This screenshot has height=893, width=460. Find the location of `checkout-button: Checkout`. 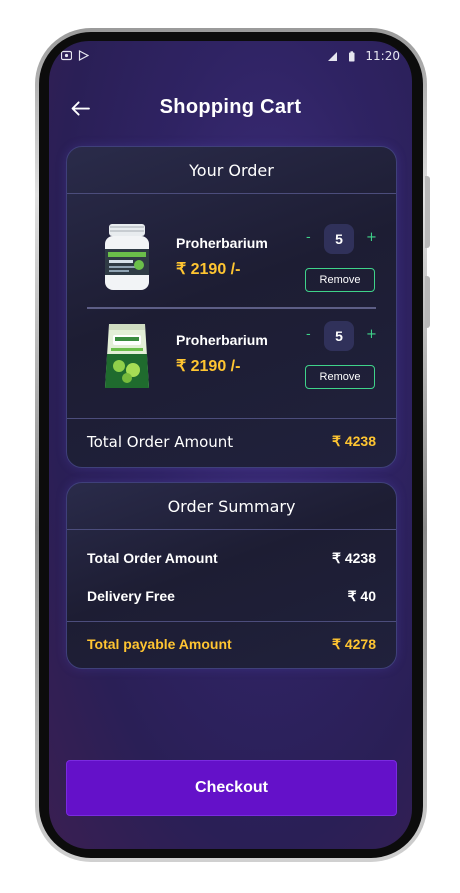

checkout-button: Checkout is located at coordinates (231, 788).